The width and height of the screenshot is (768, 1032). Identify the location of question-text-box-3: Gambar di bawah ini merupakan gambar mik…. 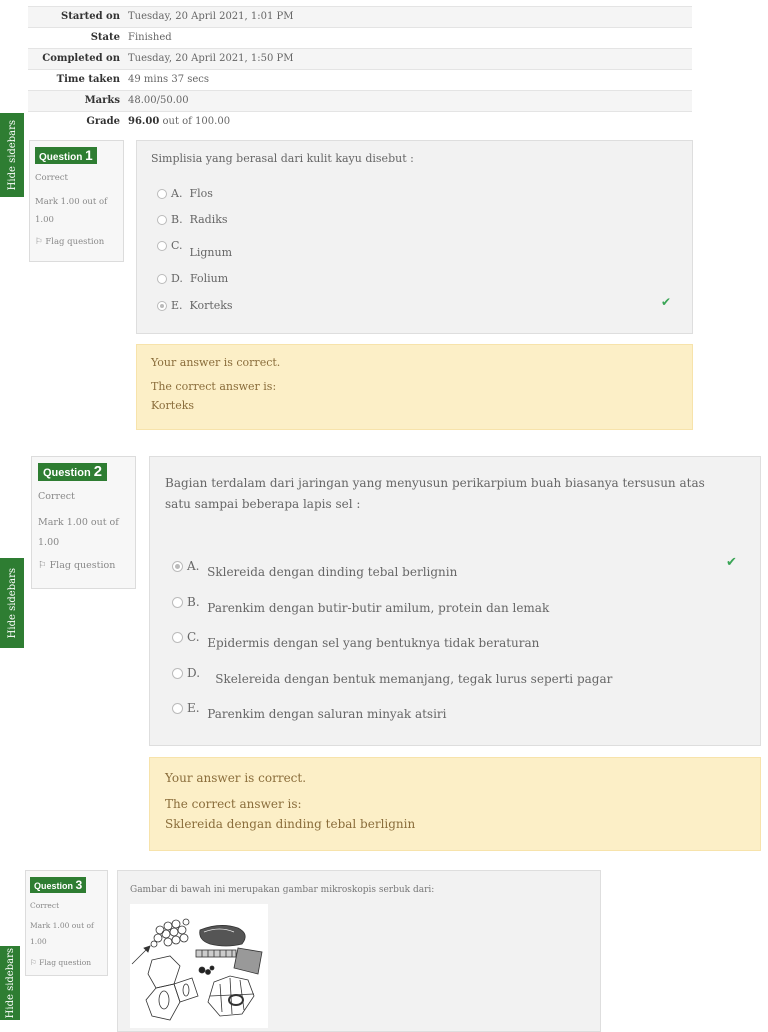
(359, 951).